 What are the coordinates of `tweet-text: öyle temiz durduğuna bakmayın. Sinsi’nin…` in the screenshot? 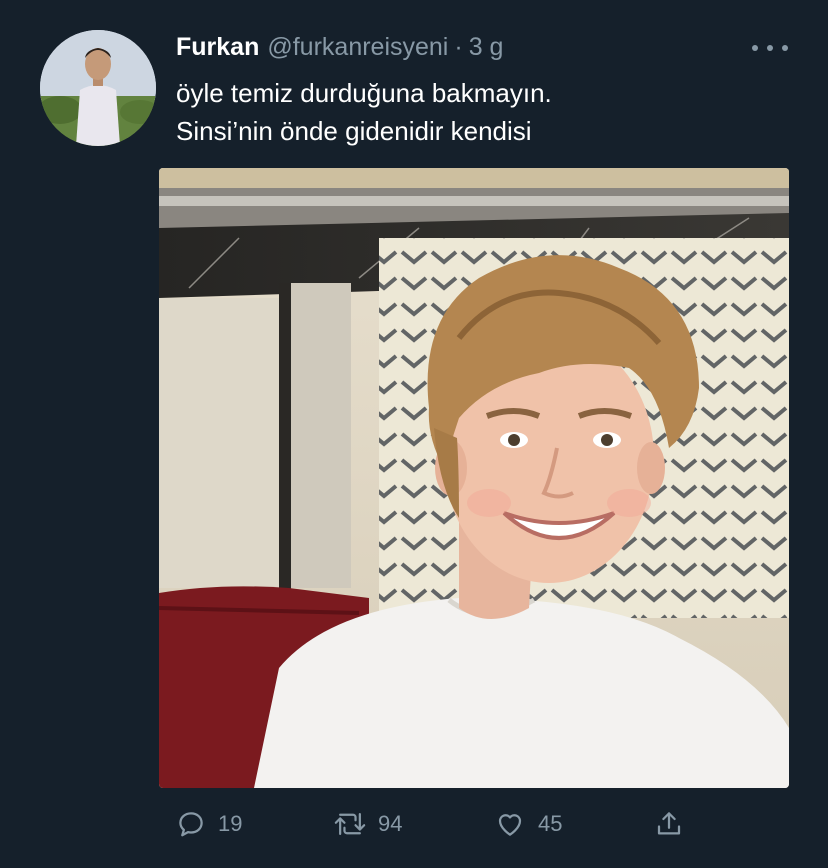 It's located at (476, 112).